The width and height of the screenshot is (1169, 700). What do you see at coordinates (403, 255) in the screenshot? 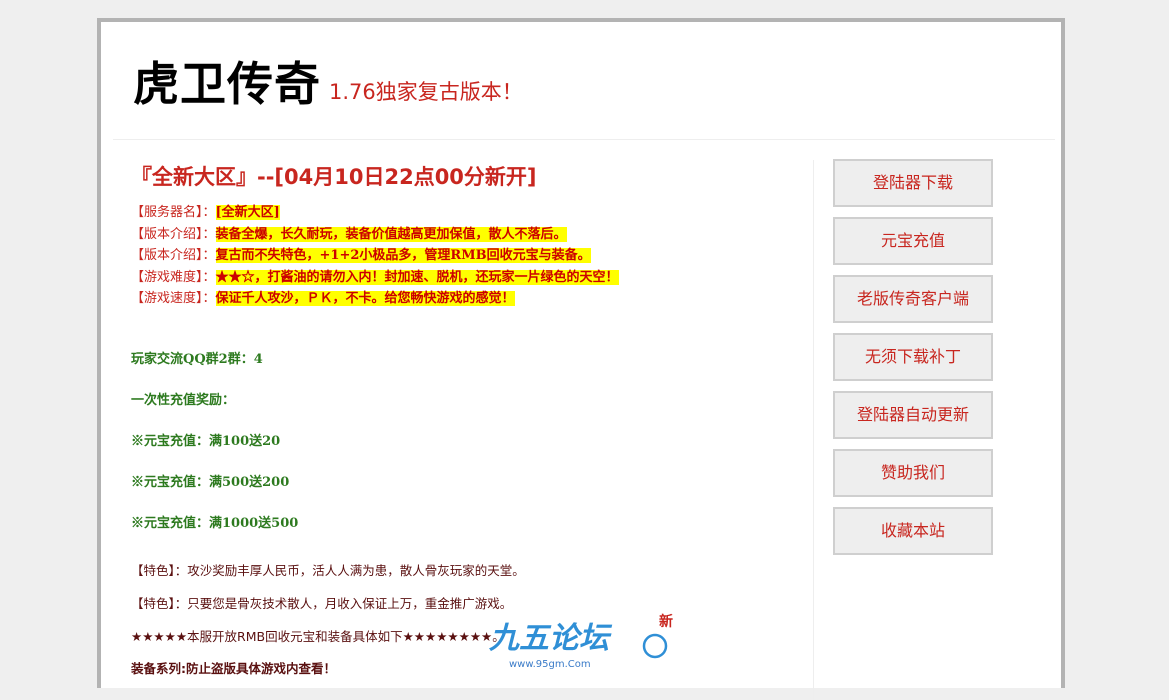
I see `info-value: 复古而不失特色，+1+2小极品多，管理RMB回收元宝与装备。` at bounding box center [403, 255].